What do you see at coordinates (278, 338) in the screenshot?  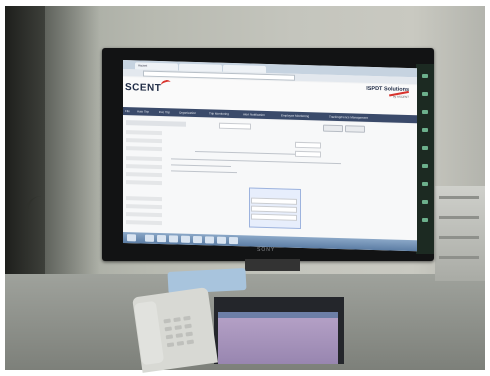 I see `second-monitor-screen` at bounding box center [278, 338].